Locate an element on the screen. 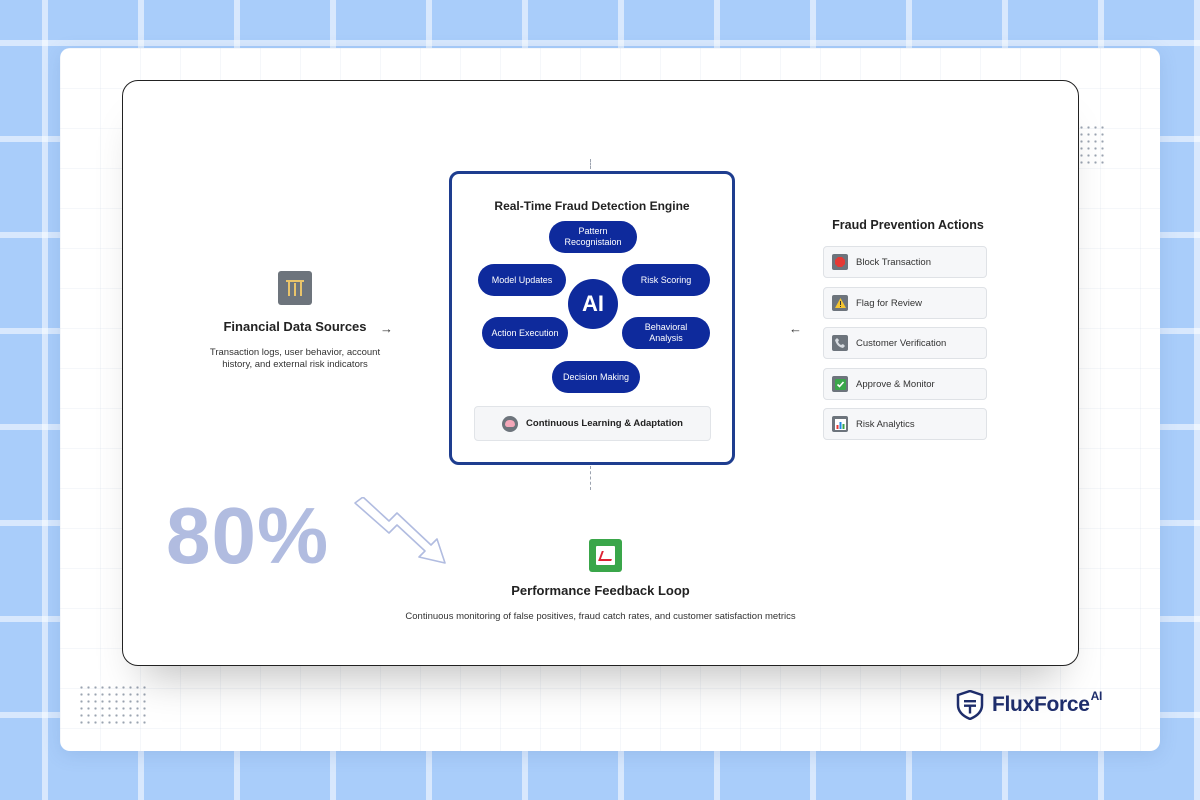  arrow-right-icon: → is located at coordinates (386, 328).